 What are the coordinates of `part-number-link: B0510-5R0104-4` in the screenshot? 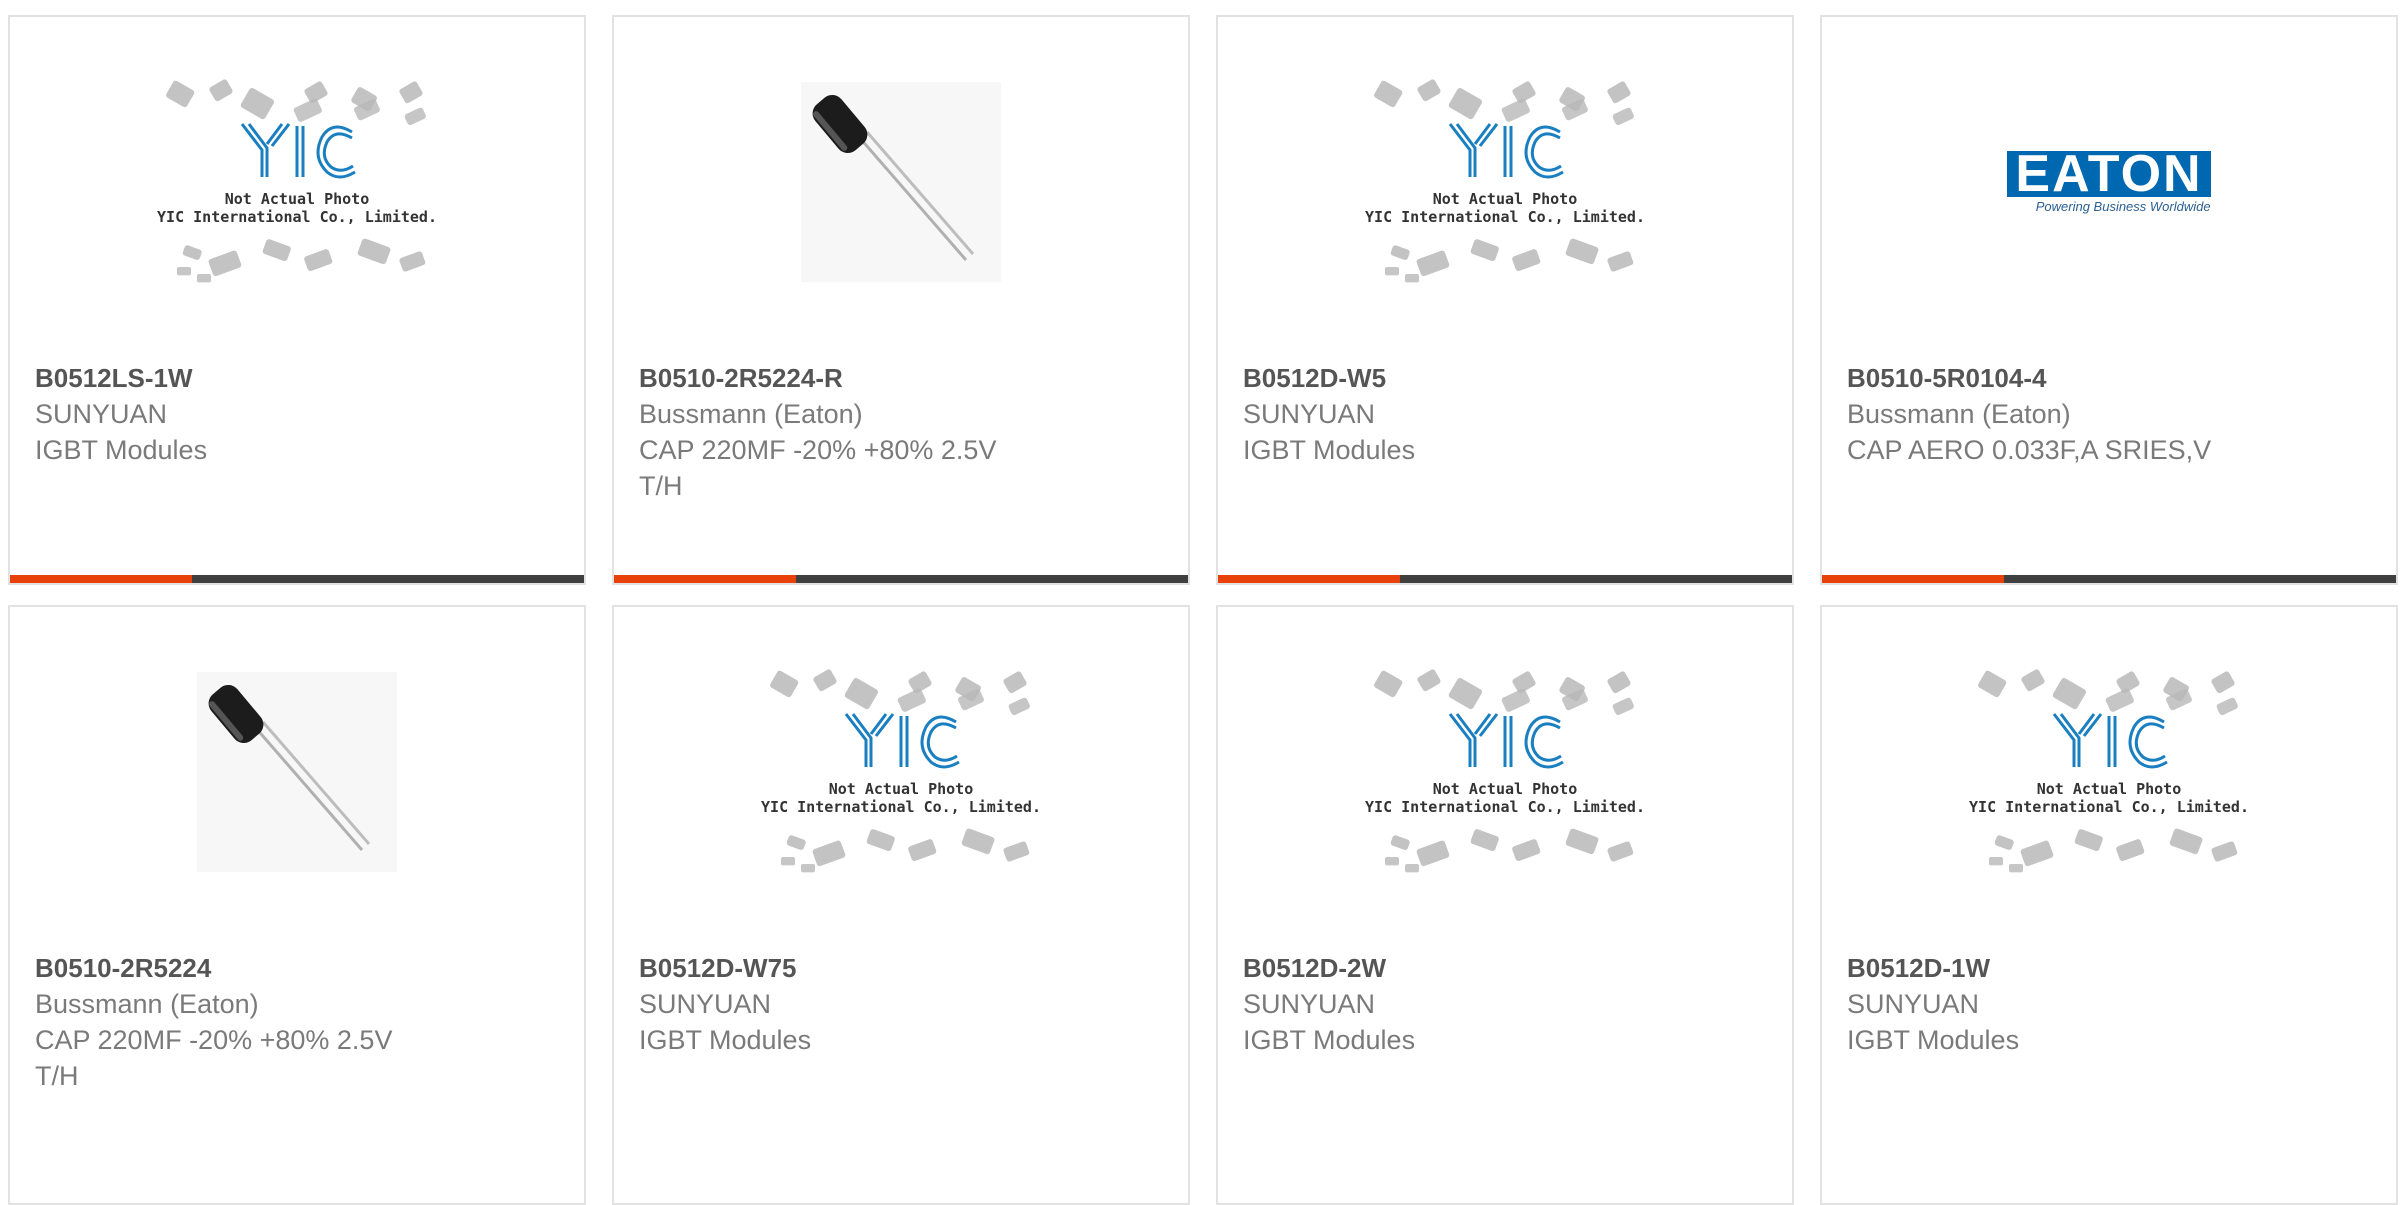 It's located at (2111, 378).